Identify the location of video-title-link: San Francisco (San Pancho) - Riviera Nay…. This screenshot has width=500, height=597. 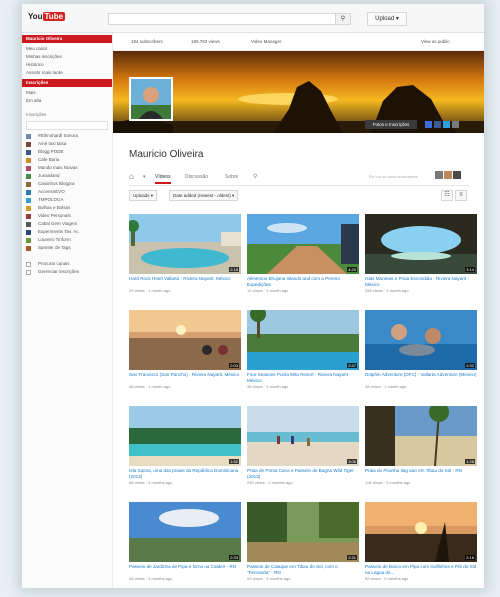
(185, 377).